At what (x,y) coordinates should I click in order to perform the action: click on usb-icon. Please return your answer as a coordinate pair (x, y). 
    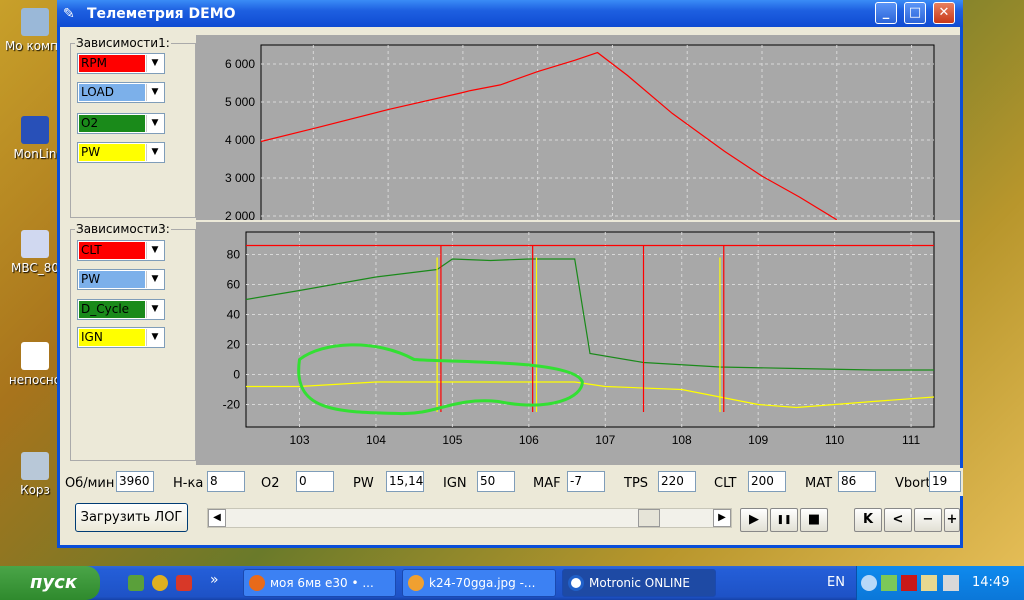
    Looking at the image, I should click on (929, 583).